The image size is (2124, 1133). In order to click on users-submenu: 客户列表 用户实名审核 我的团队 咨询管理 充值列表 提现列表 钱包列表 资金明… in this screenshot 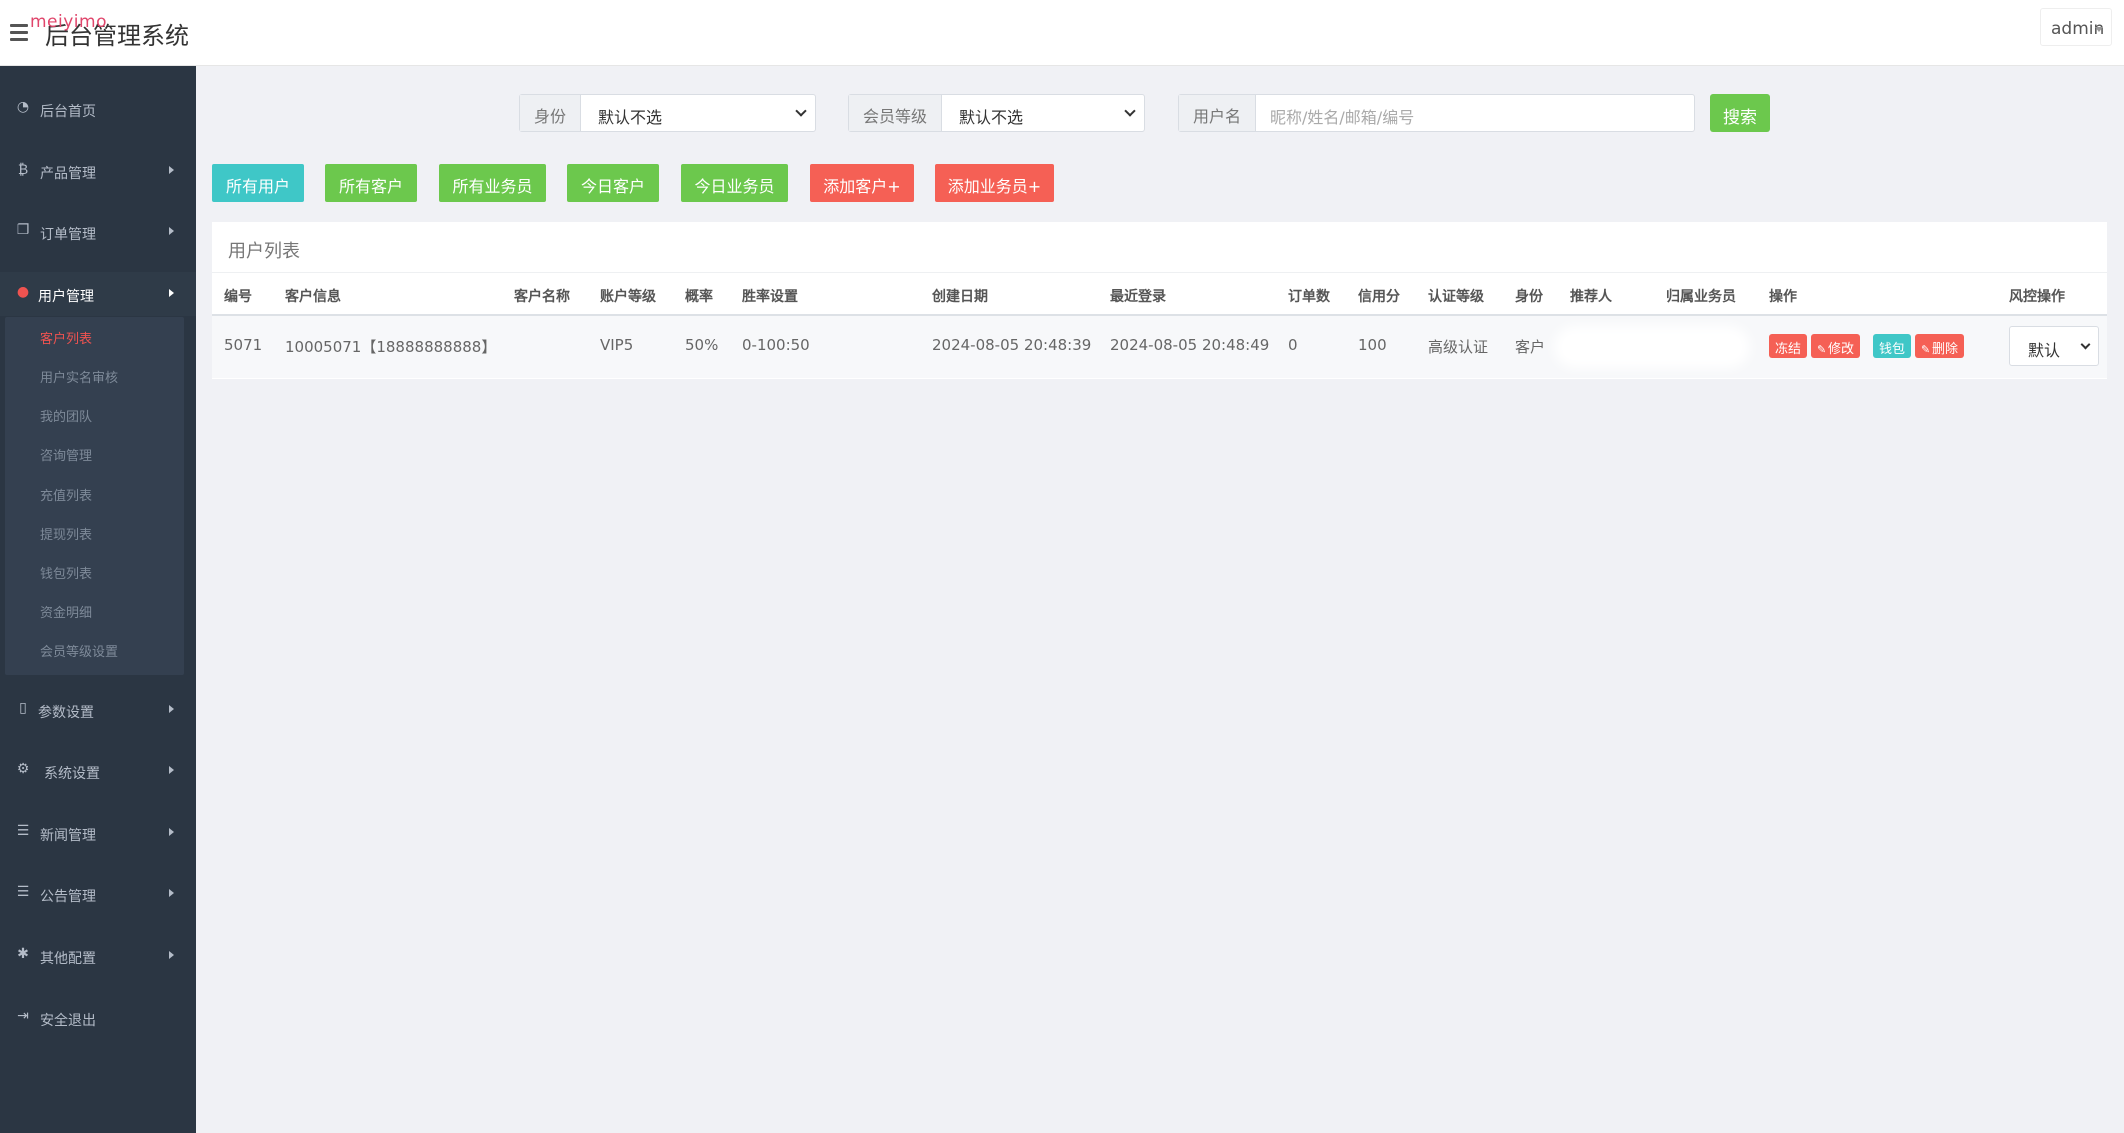, I will do `click(94, 496)`.